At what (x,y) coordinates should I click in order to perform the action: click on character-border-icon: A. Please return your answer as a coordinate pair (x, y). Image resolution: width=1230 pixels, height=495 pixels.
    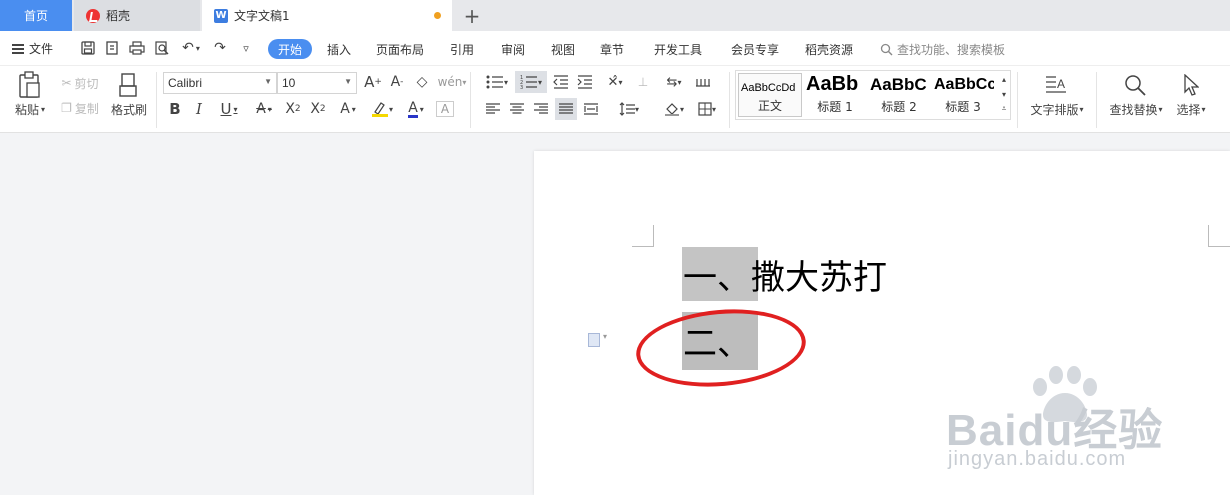
    Looking at the image, I should click on (445, 109).